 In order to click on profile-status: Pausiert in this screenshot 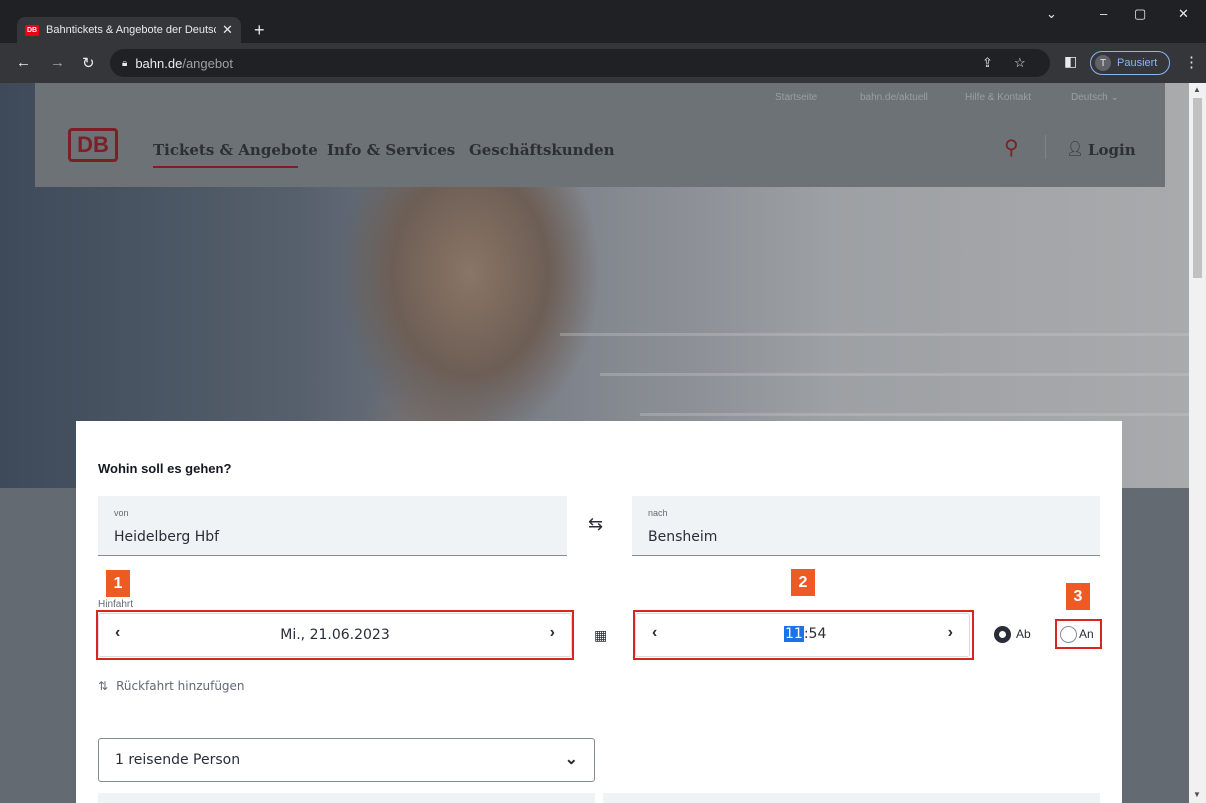, I will do `click(1137, 63)`.